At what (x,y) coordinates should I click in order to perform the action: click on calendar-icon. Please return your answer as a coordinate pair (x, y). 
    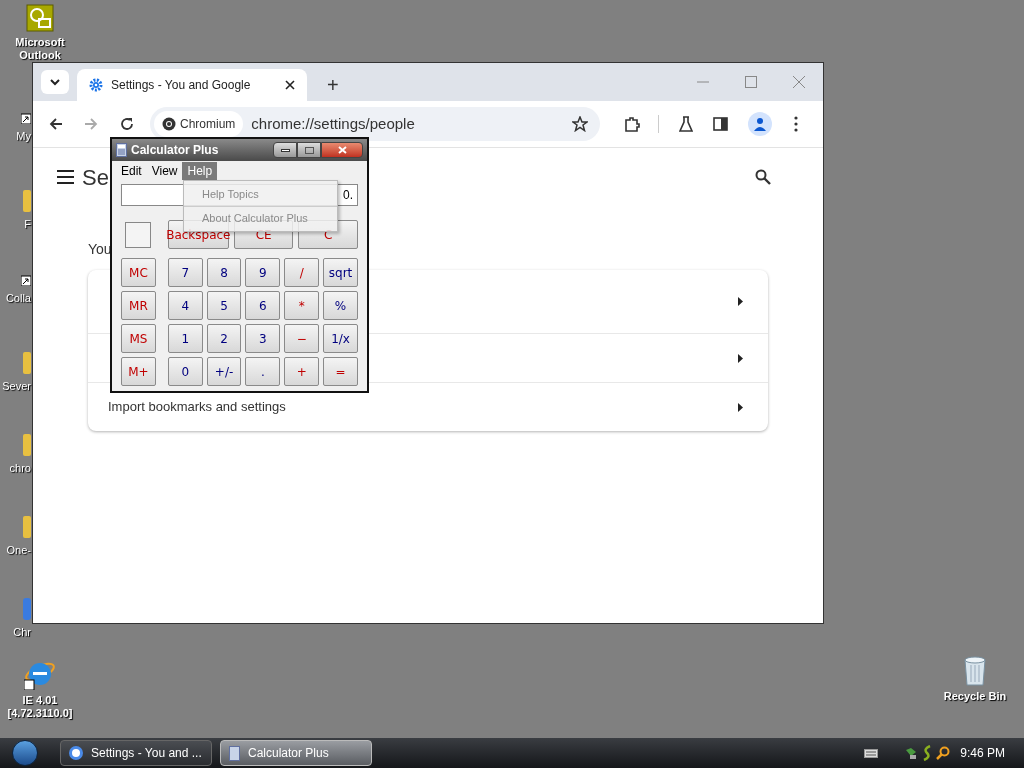
    Looking at the image, I should click on (40, 18).